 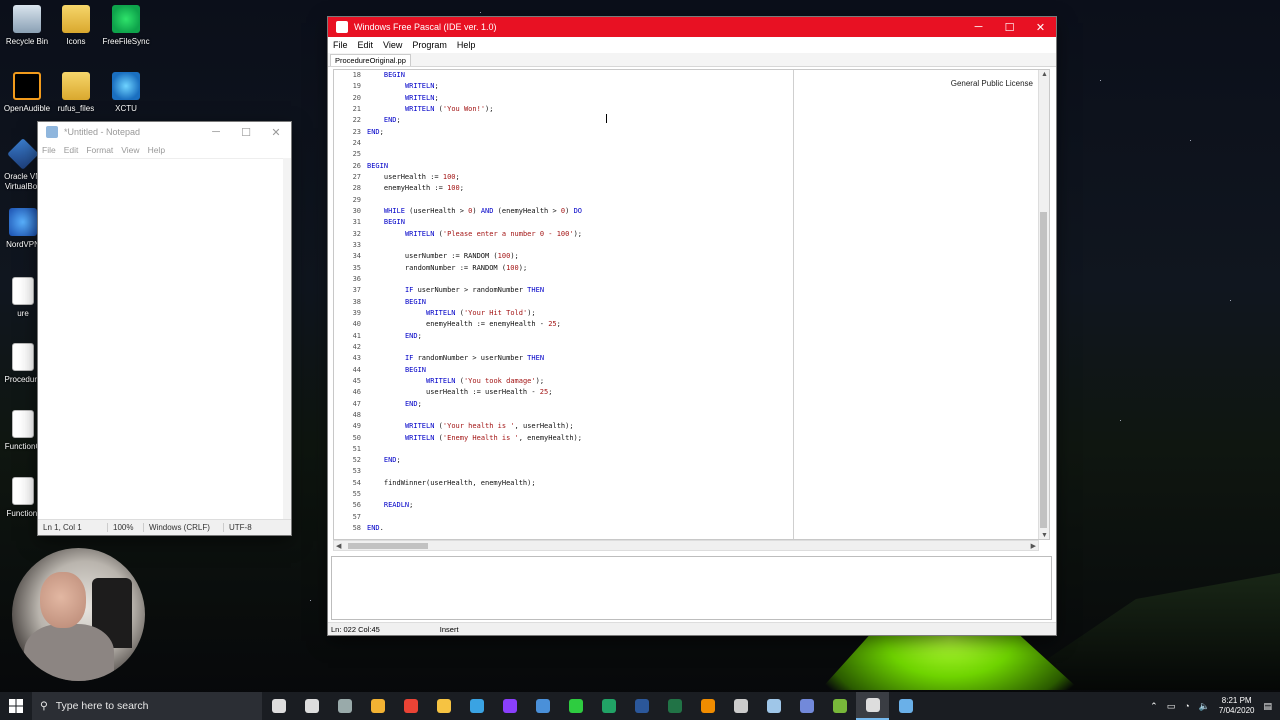 I want to click on scroll-up-icon: ▲, so click(x=1044, y=74).